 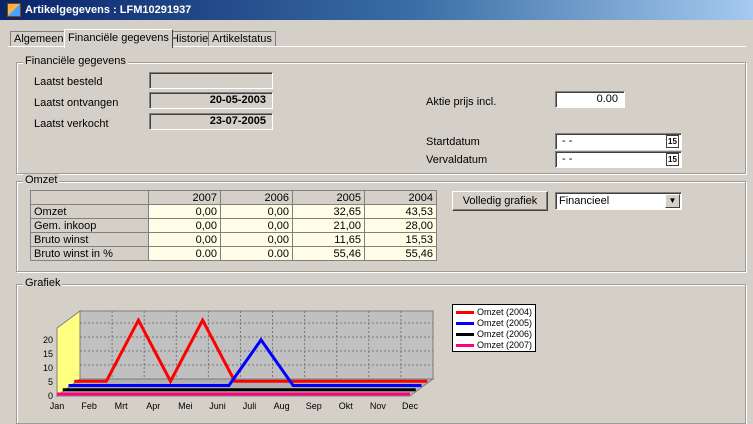 What do you see at coordinates (378, 406) in the screenshot?
I see `x-tick-label: Nov` at bounding box center [378, 406].